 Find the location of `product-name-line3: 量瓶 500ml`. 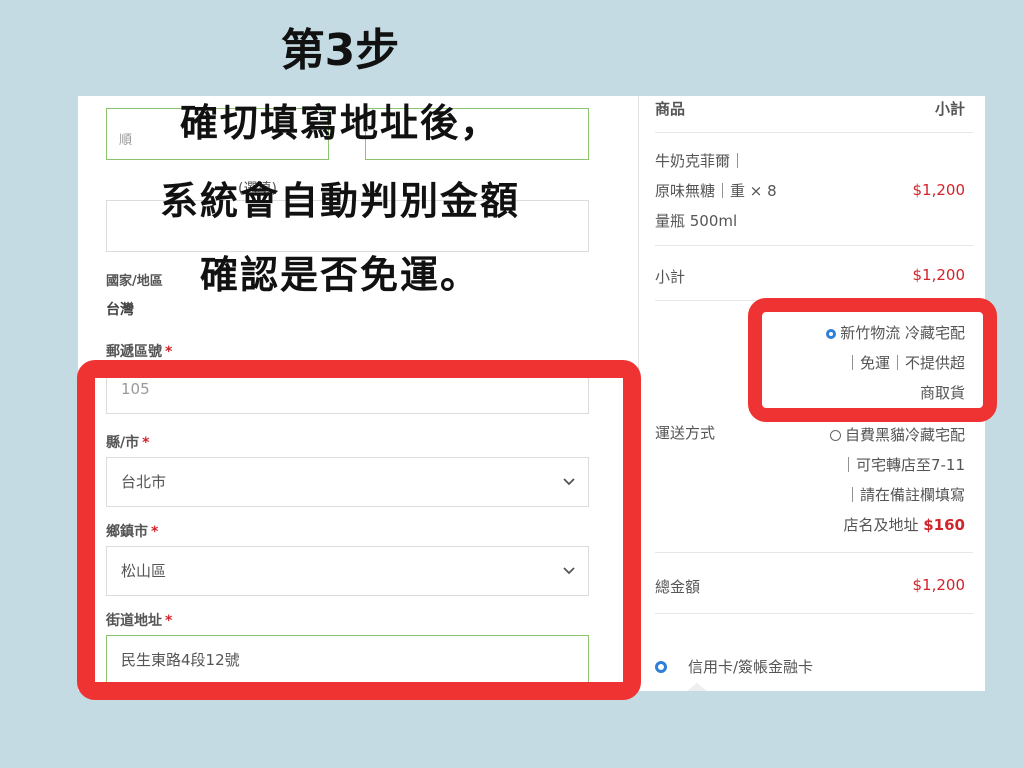

product-name-line3: 量瓶 500ml is located at coordinates (696, 221).